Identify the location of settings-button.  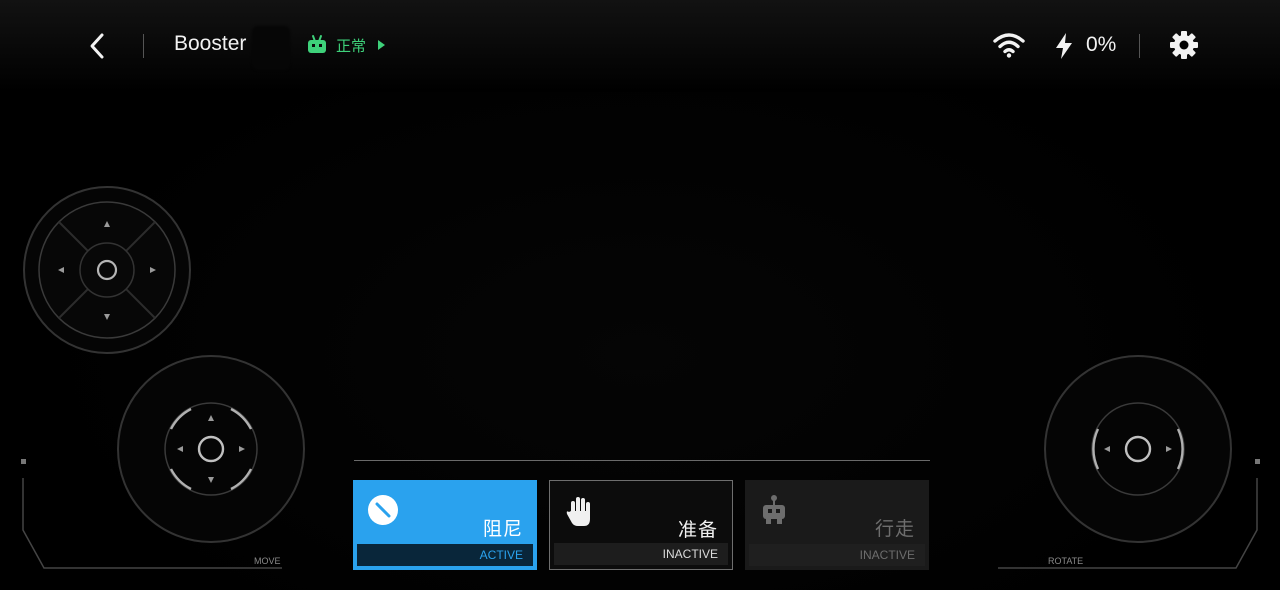
(1184, 47).